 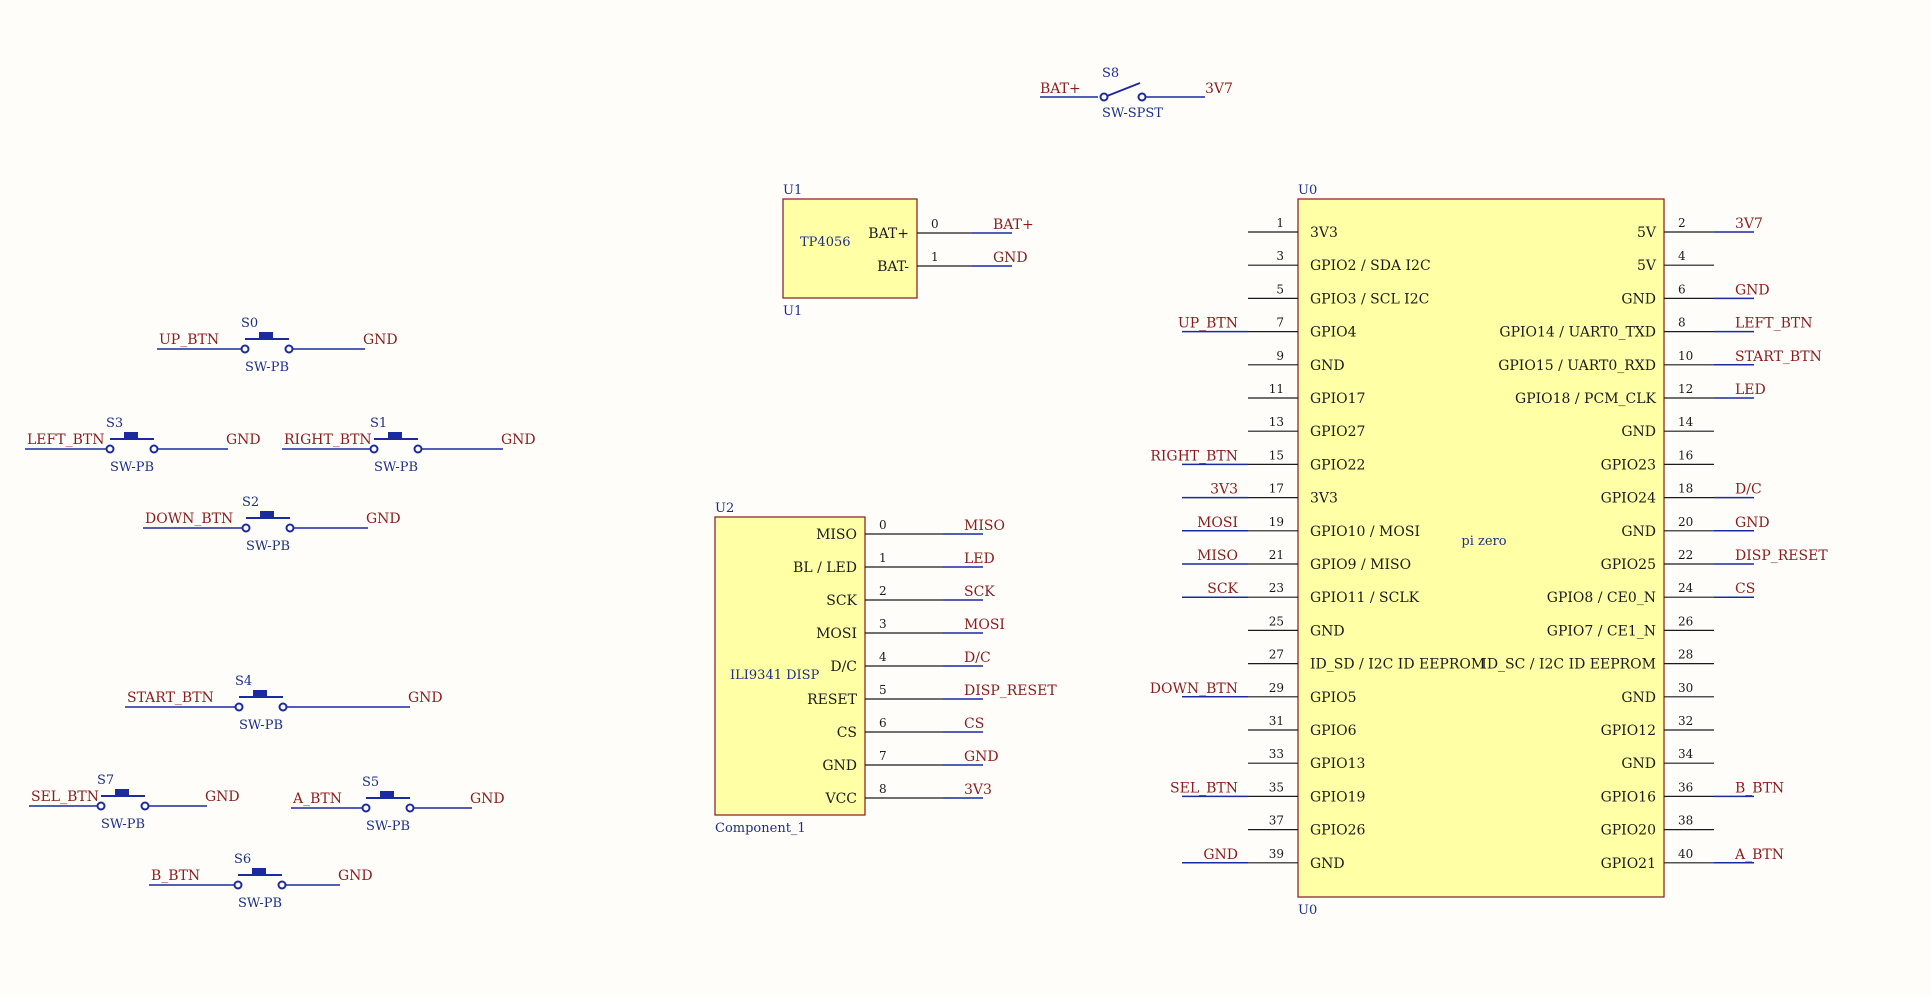 What do you see at coordinates (1686, 588) in the screenshot?
I see `pin-number: 24` at bounding box center [1686, 588].